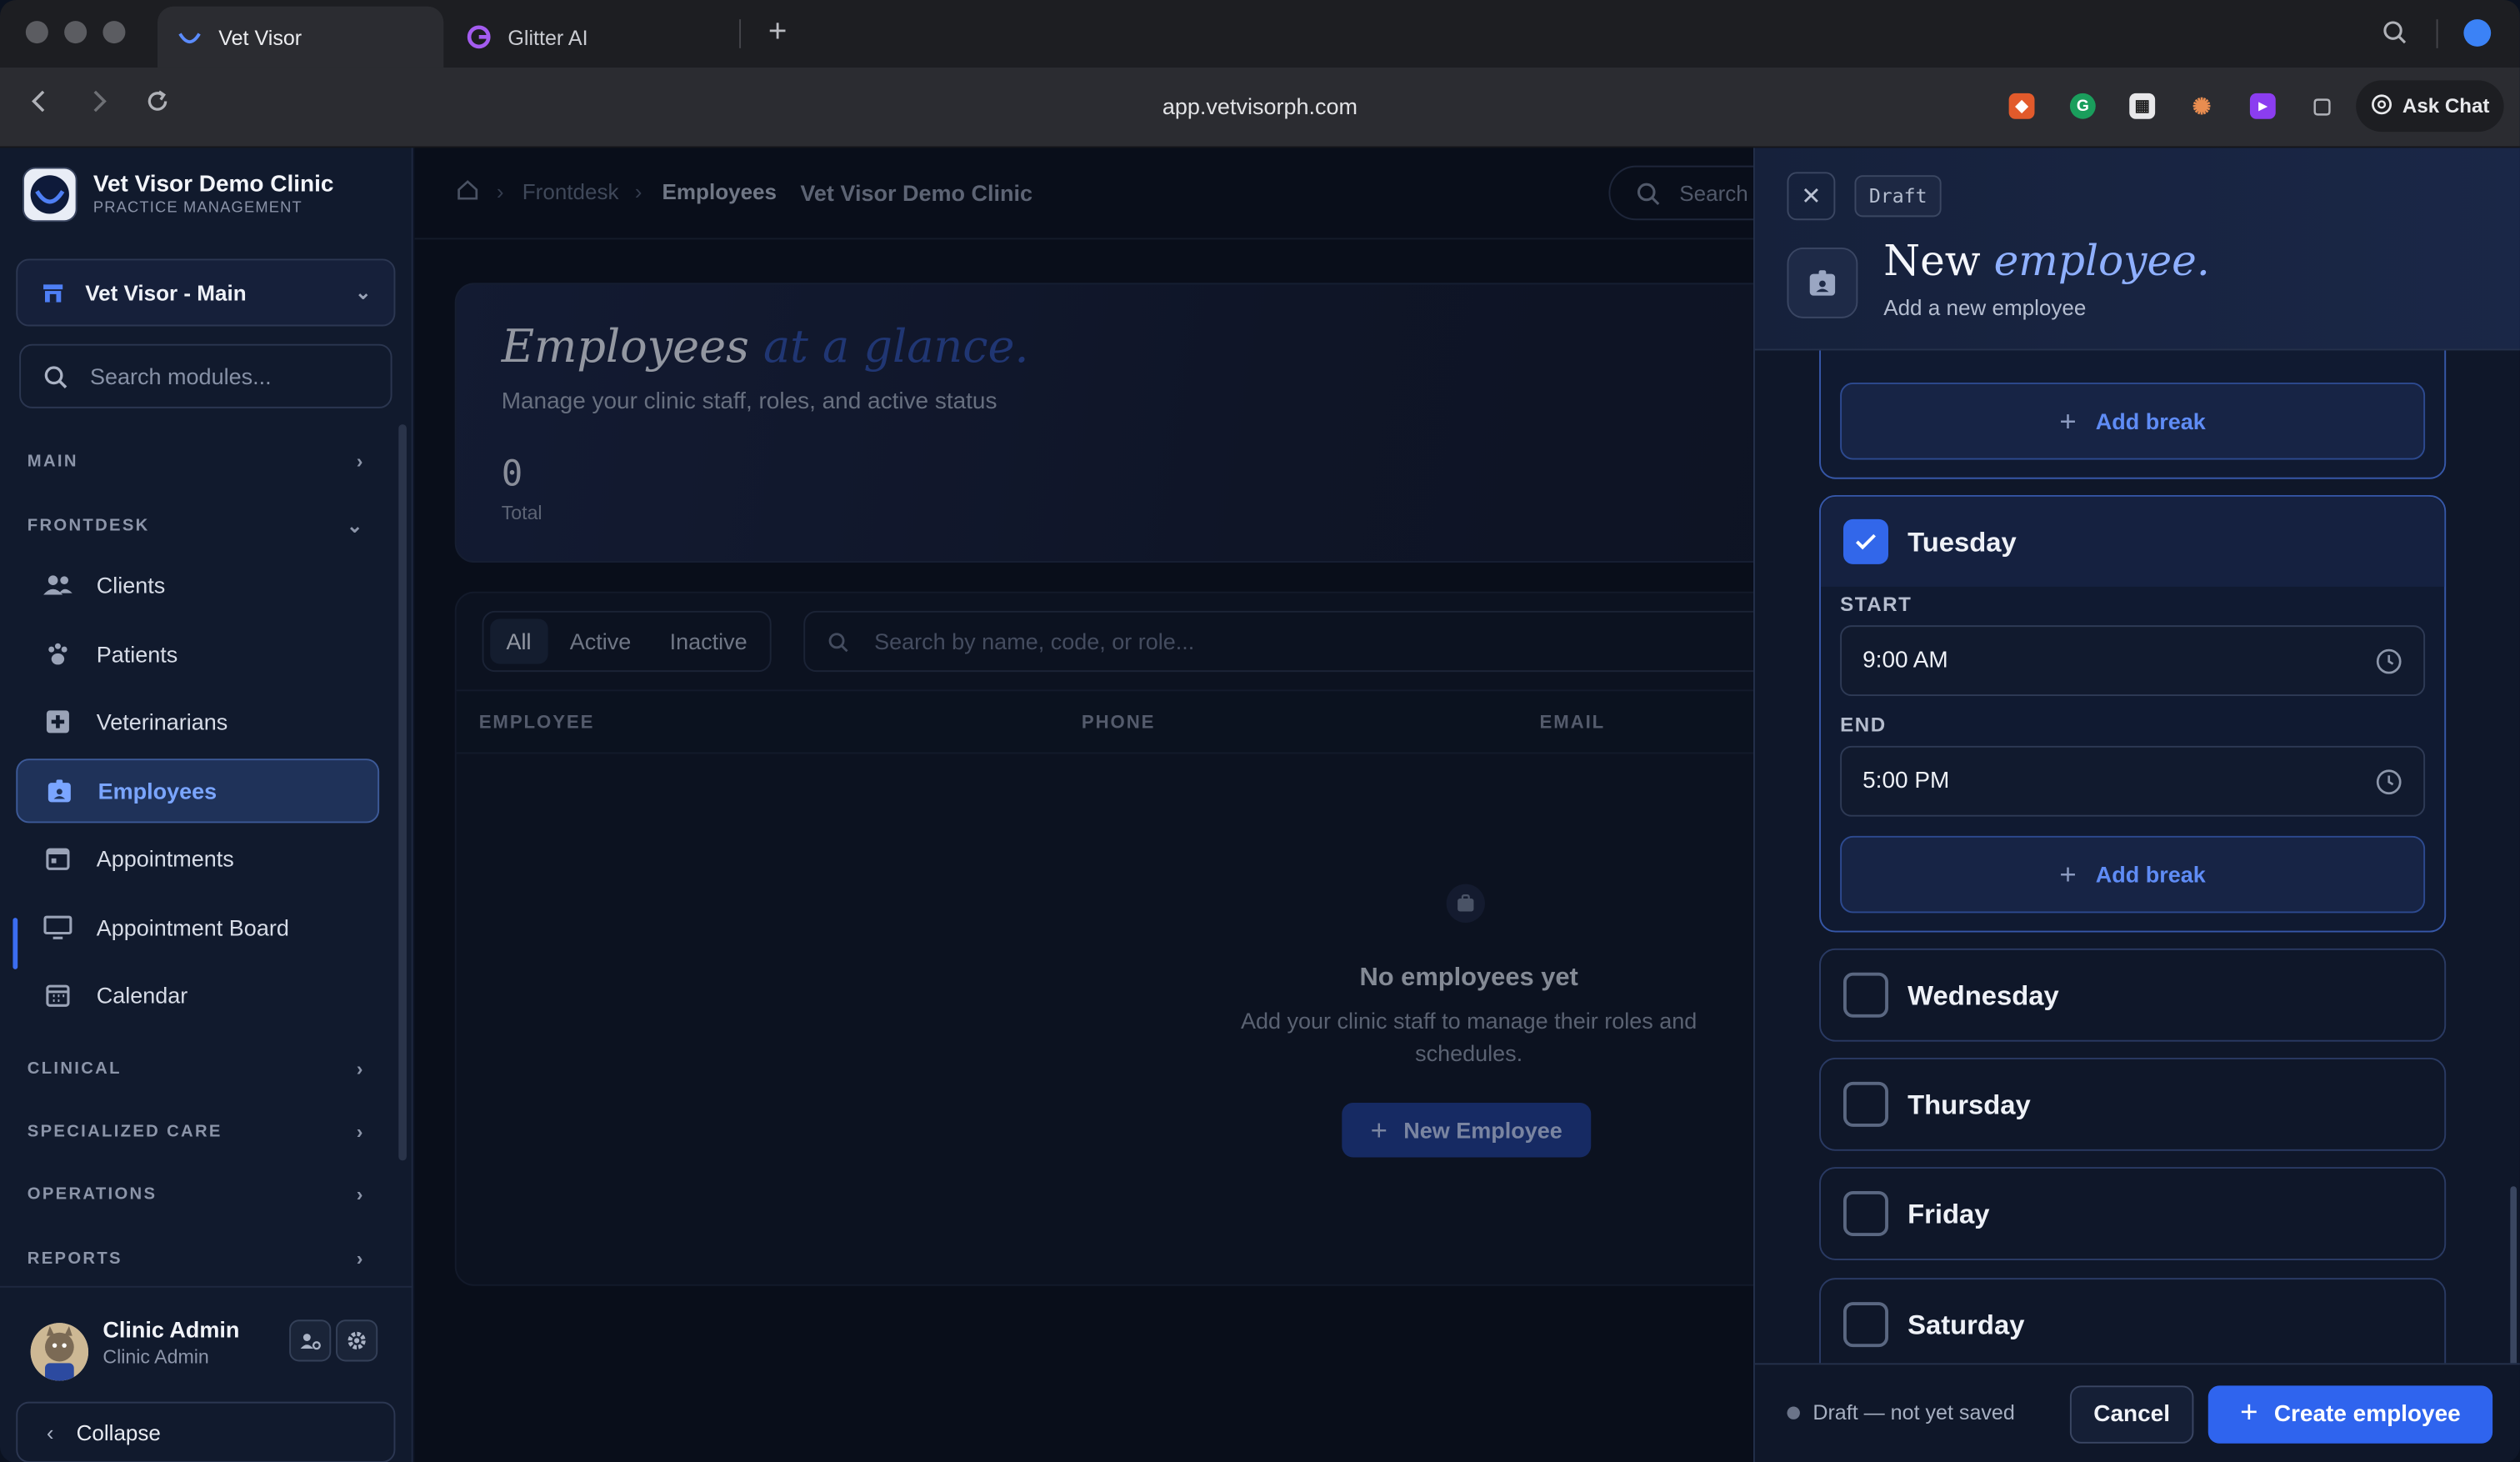 The width and height of the screenshot is (2520, 1462). I want to click on extension-fox-icon: ◆, so click(2021, 106).